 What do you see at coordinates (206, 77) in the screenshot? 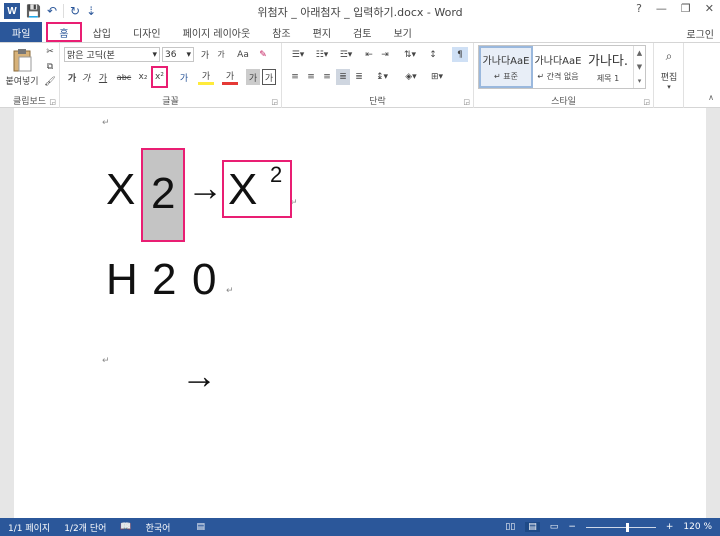
I see `highlight-button: 가` at bounding box center [206, 77].